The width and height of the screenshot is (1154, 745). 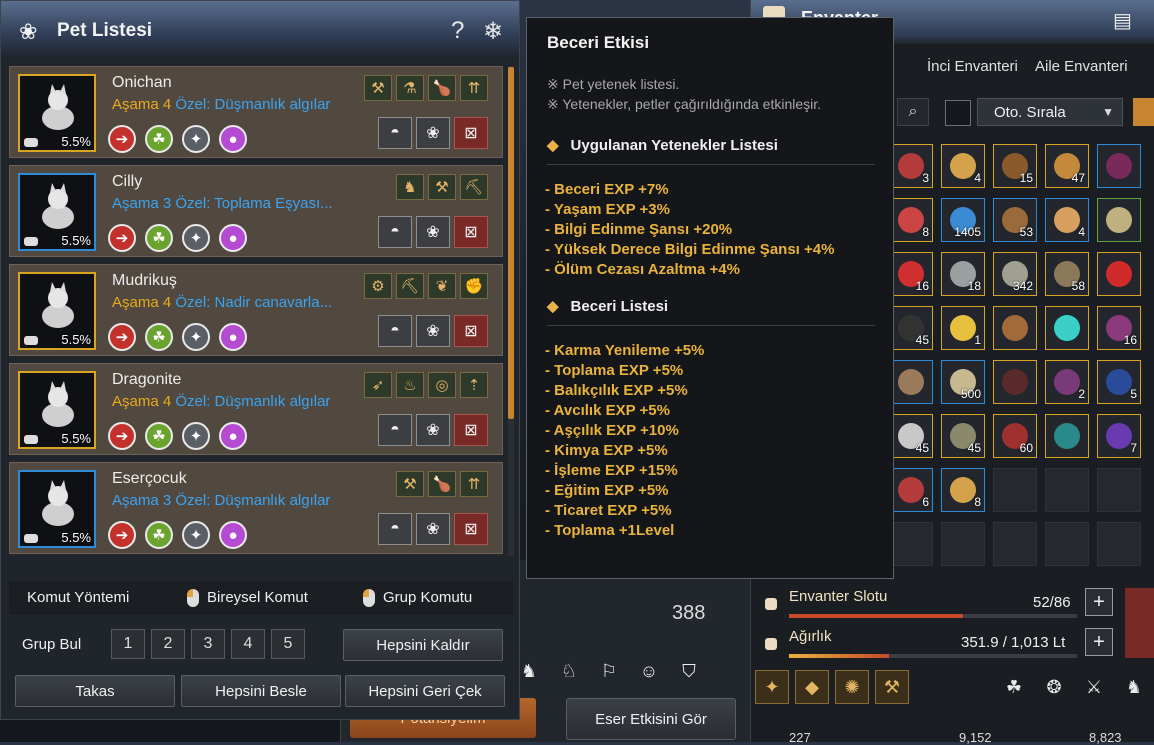 I want to click on feed-all-button: Hepsini Besle, so click(x=261, y=691).